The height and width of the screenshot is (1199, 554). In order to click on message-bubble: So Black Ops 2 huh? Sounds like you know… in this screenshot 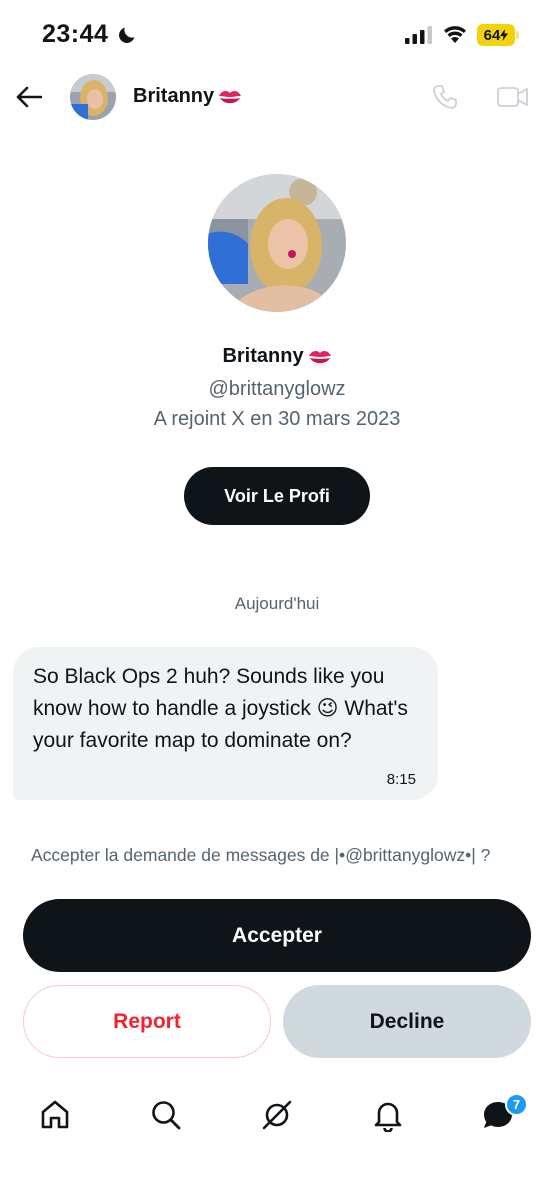, I will do `click(225, 723)`.